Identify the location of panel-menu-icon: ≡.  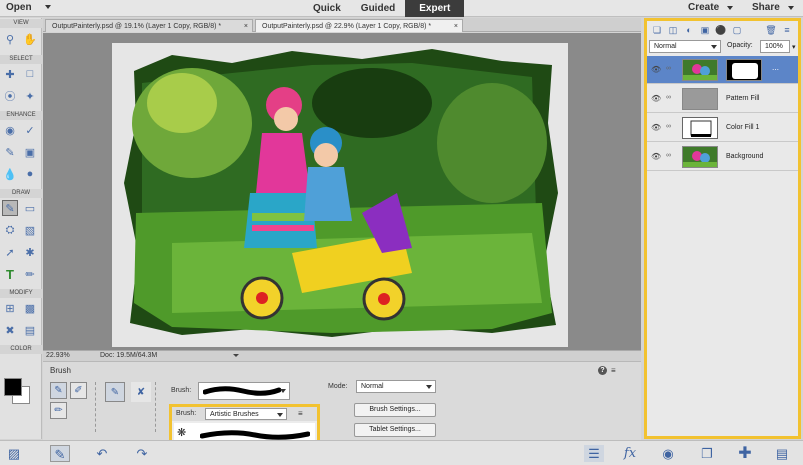
(787, 30).